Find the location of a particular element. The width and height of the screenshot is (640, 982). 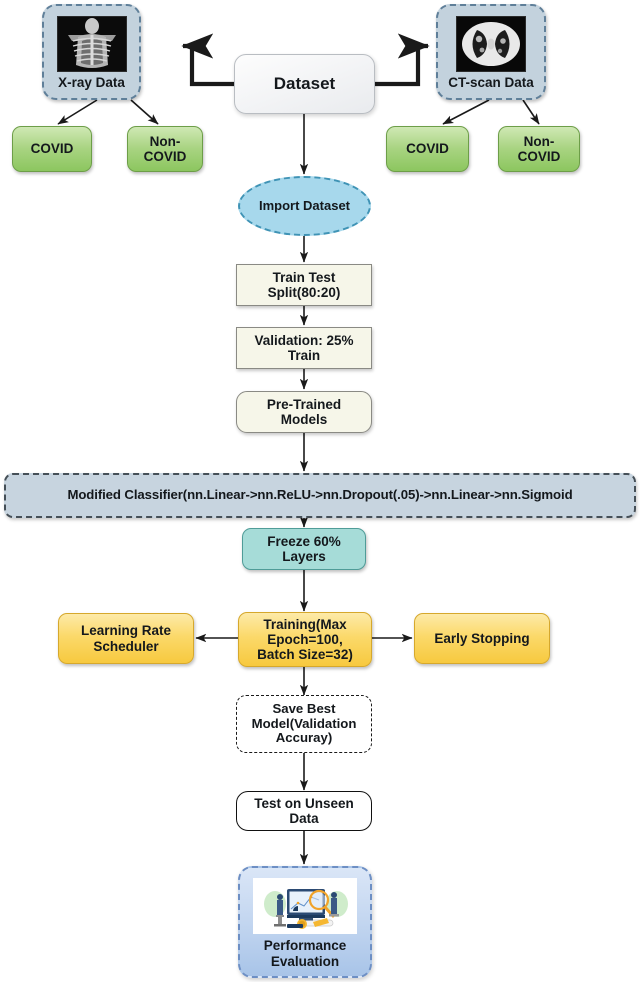

node-ct-covid-label: COVID is located at coordinates (427, 149).